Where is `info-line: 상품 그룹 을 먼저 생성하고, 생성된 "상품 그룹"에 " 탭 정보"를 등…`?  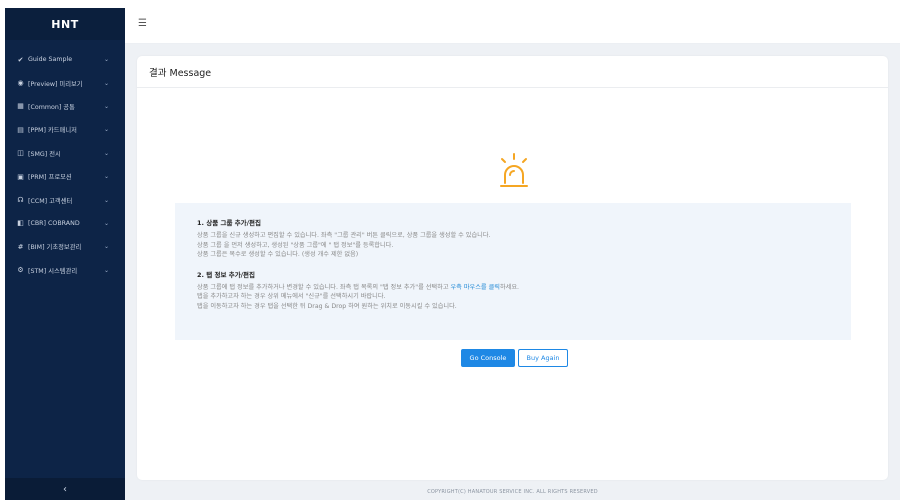 info-line: 상품 그룹 을 먼저 생성하고, 생성된 "상품 그룹"에 " 탭 정보"를 등… is located at coordinates (295, 245).